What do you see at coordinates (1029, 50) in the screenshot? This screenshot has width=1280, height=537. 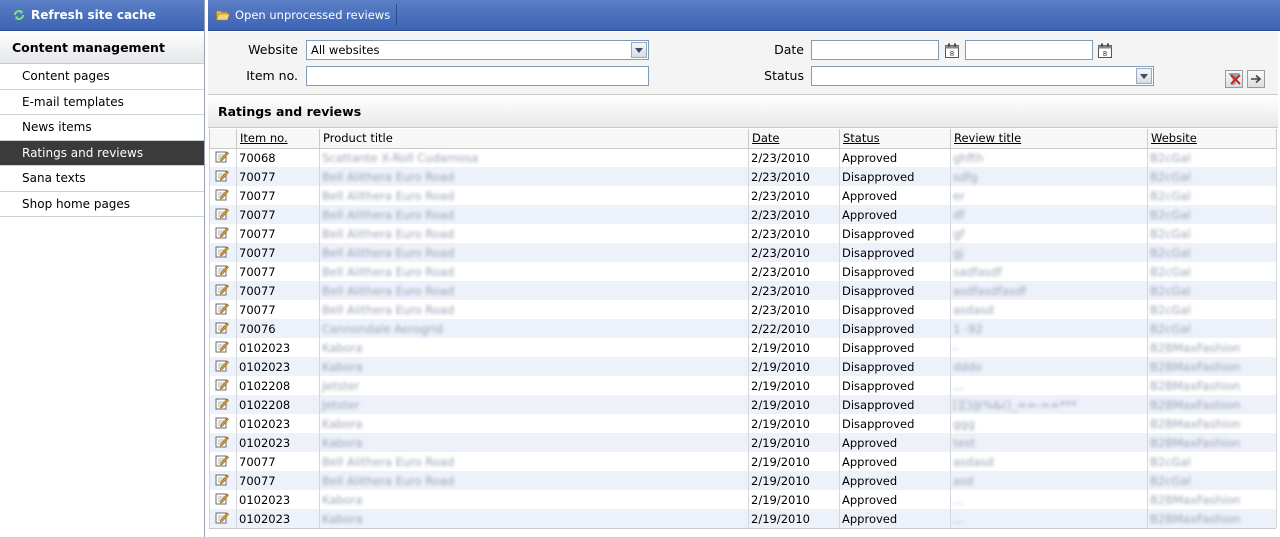 I see `date-to-input` at bounding box center [1029, 50].